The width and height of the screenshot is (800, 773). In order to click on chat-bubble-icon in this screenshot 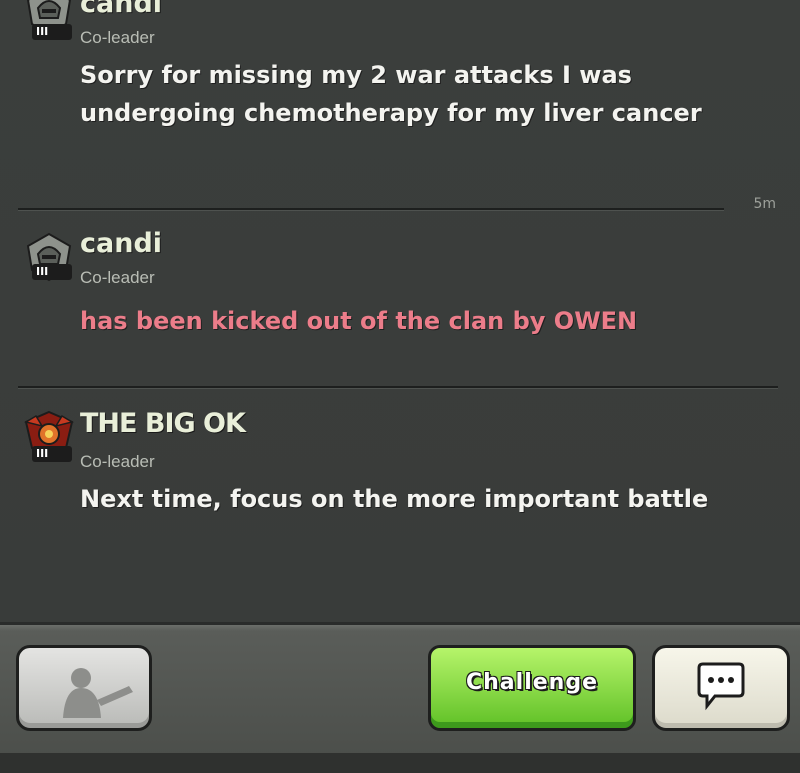, I will do `click(721, 686)`.